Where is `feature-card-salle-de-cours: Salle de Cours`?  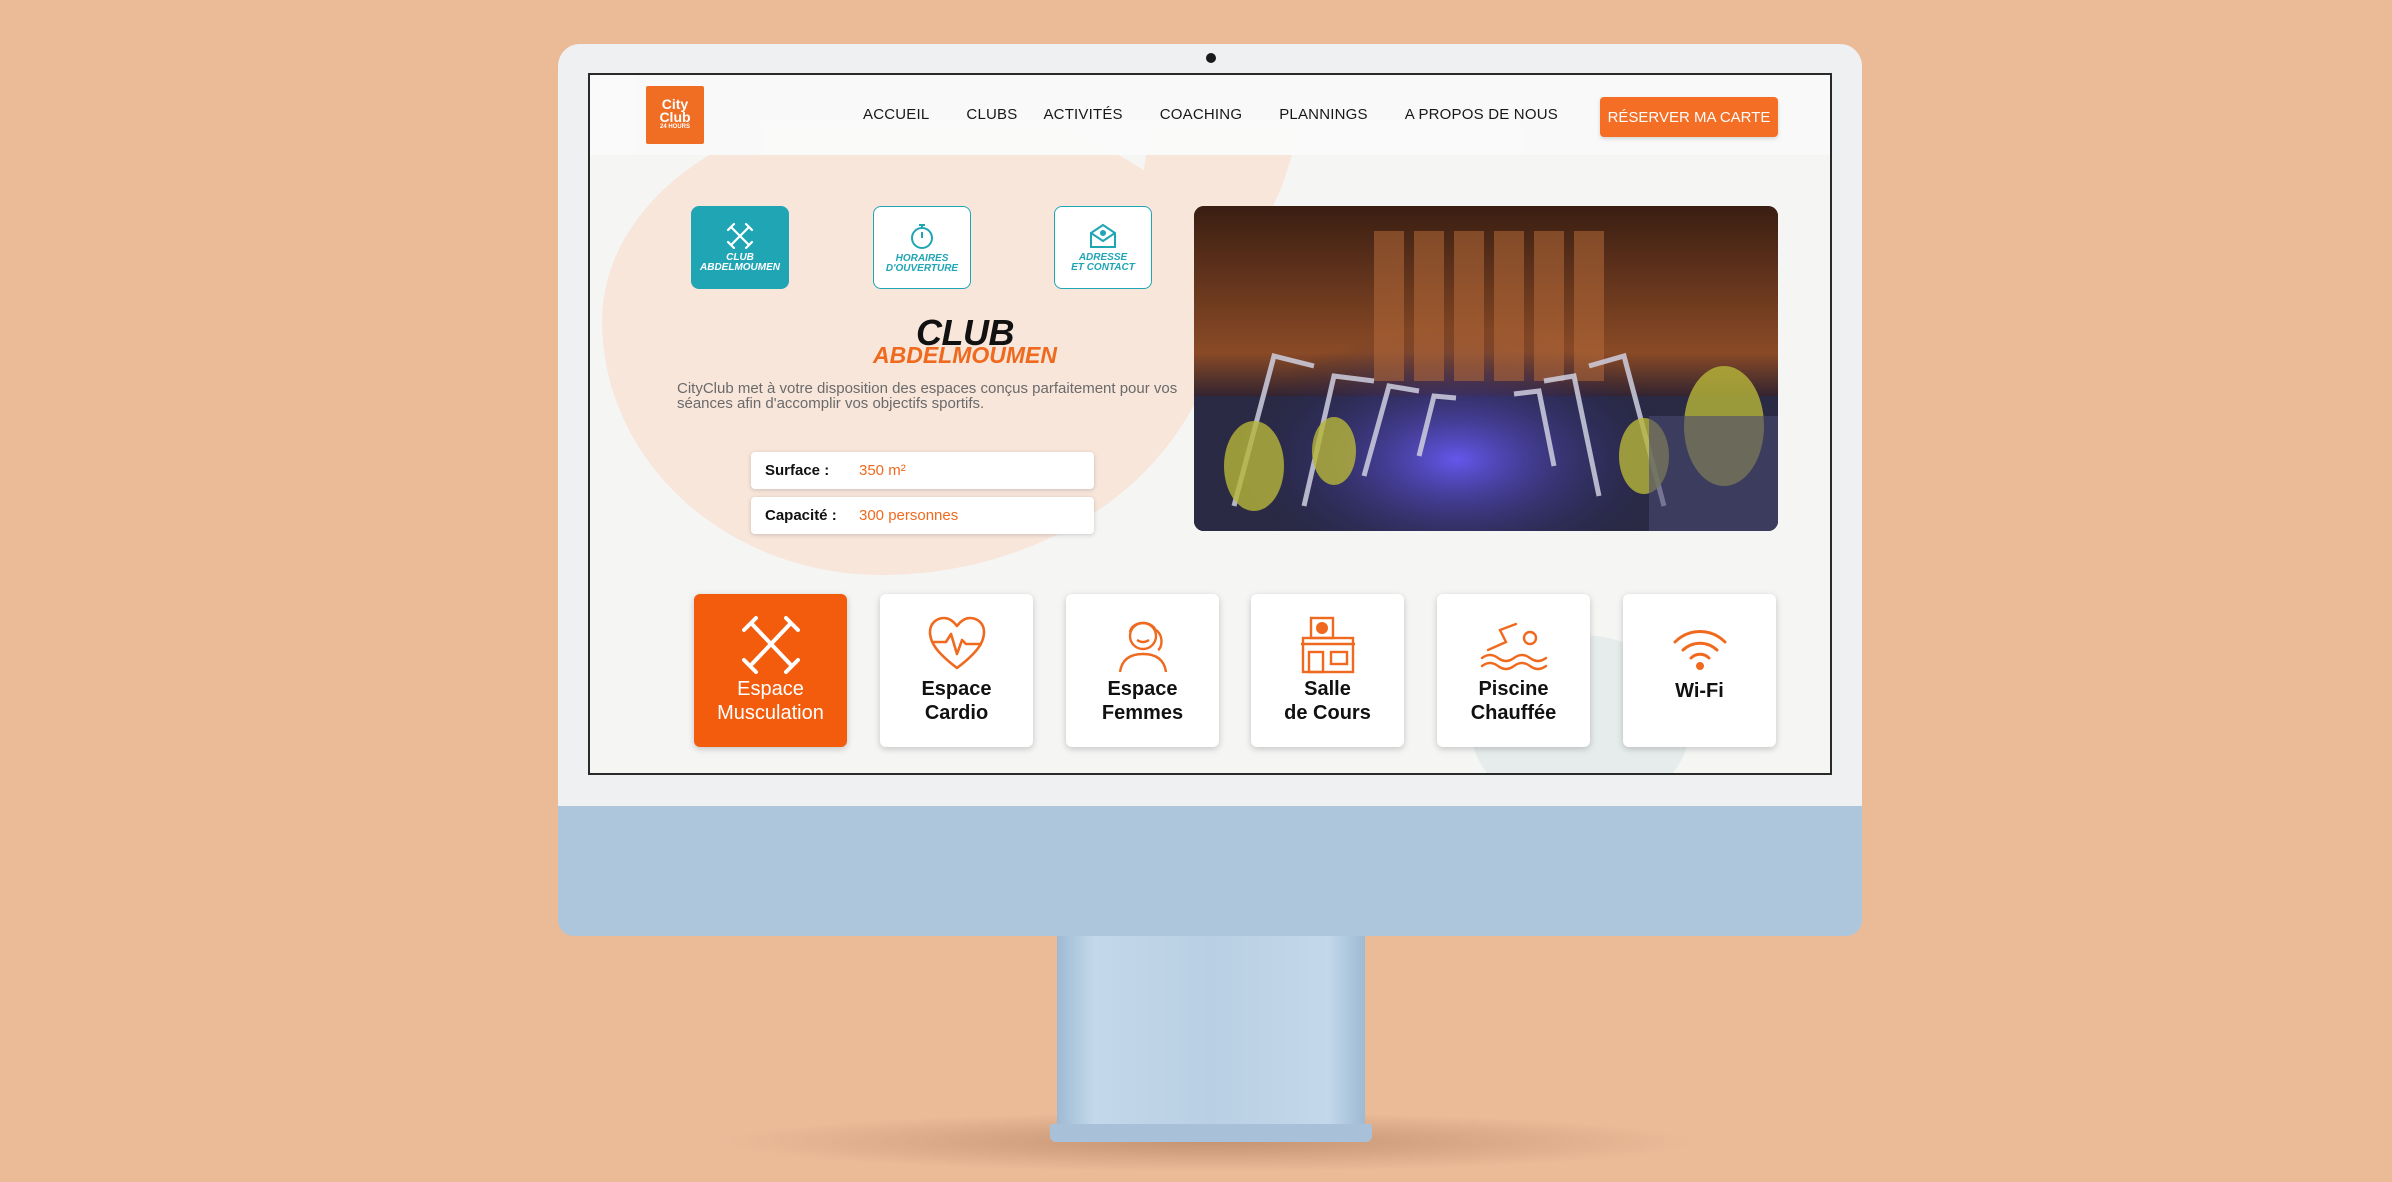
feature-card-salle-de-cours: Salle de Cours is located at coordinates (1327, 670).